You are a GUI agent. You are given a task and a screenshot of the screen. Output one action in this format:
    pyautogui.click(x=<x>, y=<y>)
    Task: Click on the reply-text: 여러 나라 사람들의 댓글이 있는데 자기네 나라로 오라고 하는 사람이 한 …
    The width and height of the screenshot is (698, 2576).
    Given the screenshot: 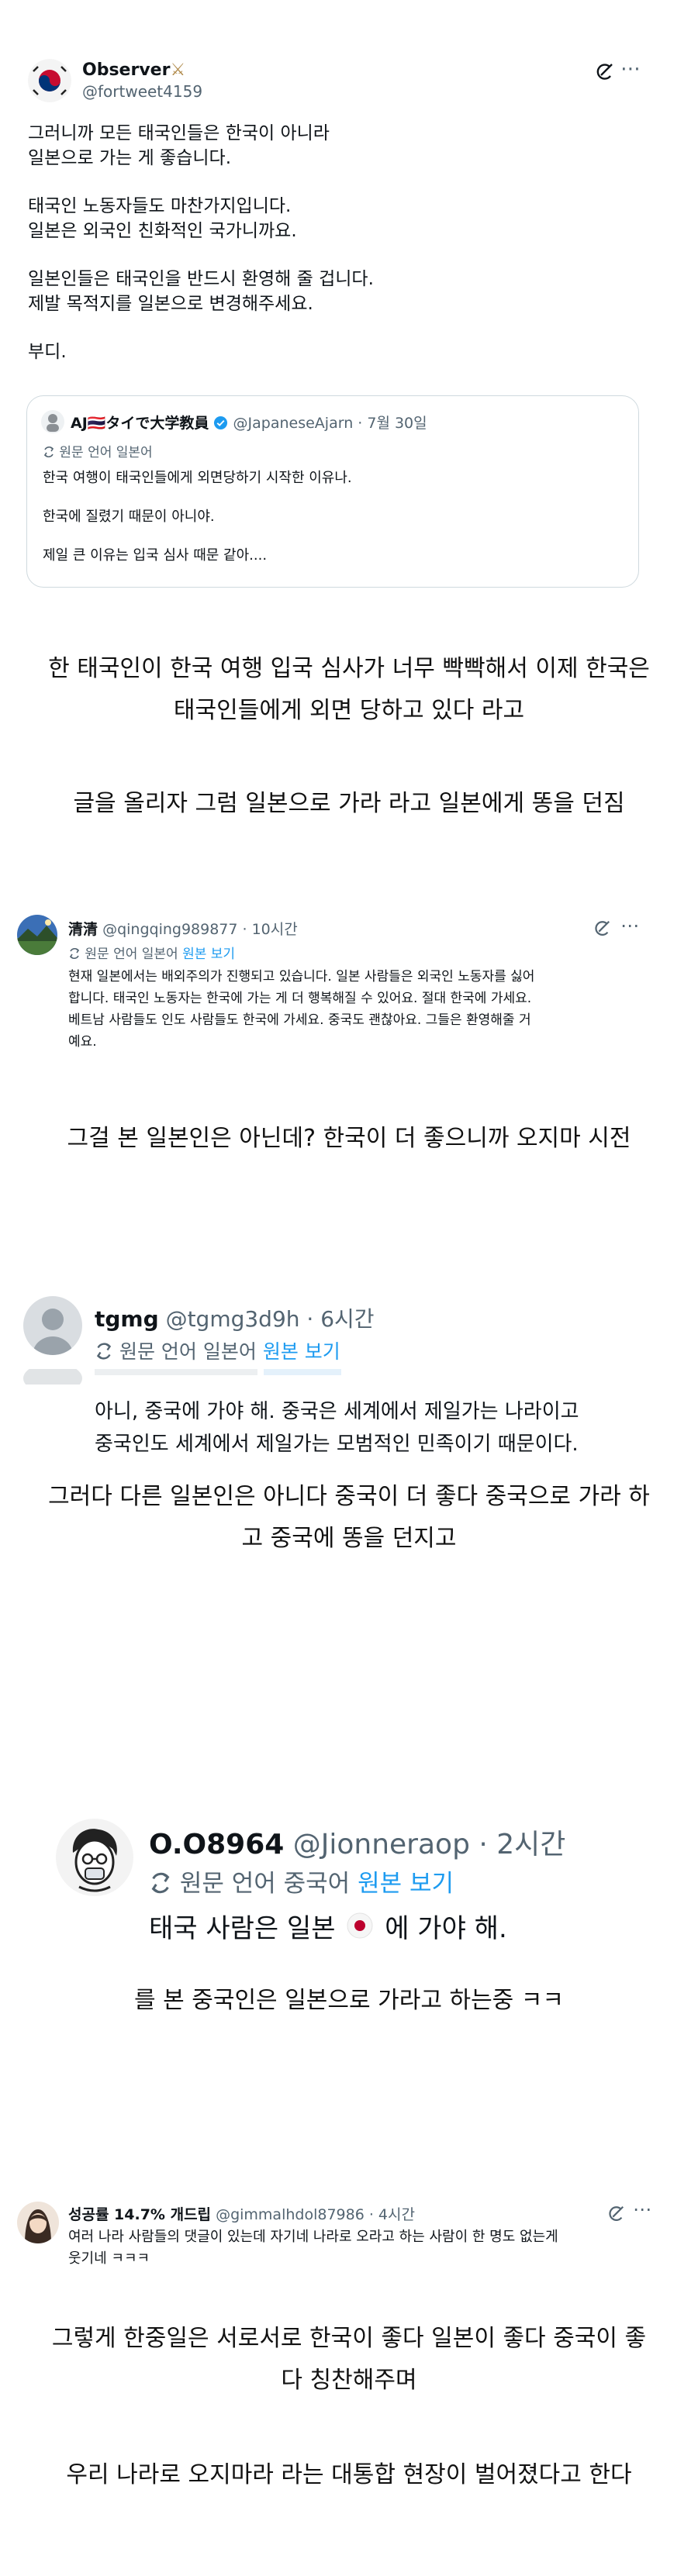 What is the action you would take?
    pyautogui.click(x=379, y=2248)
    